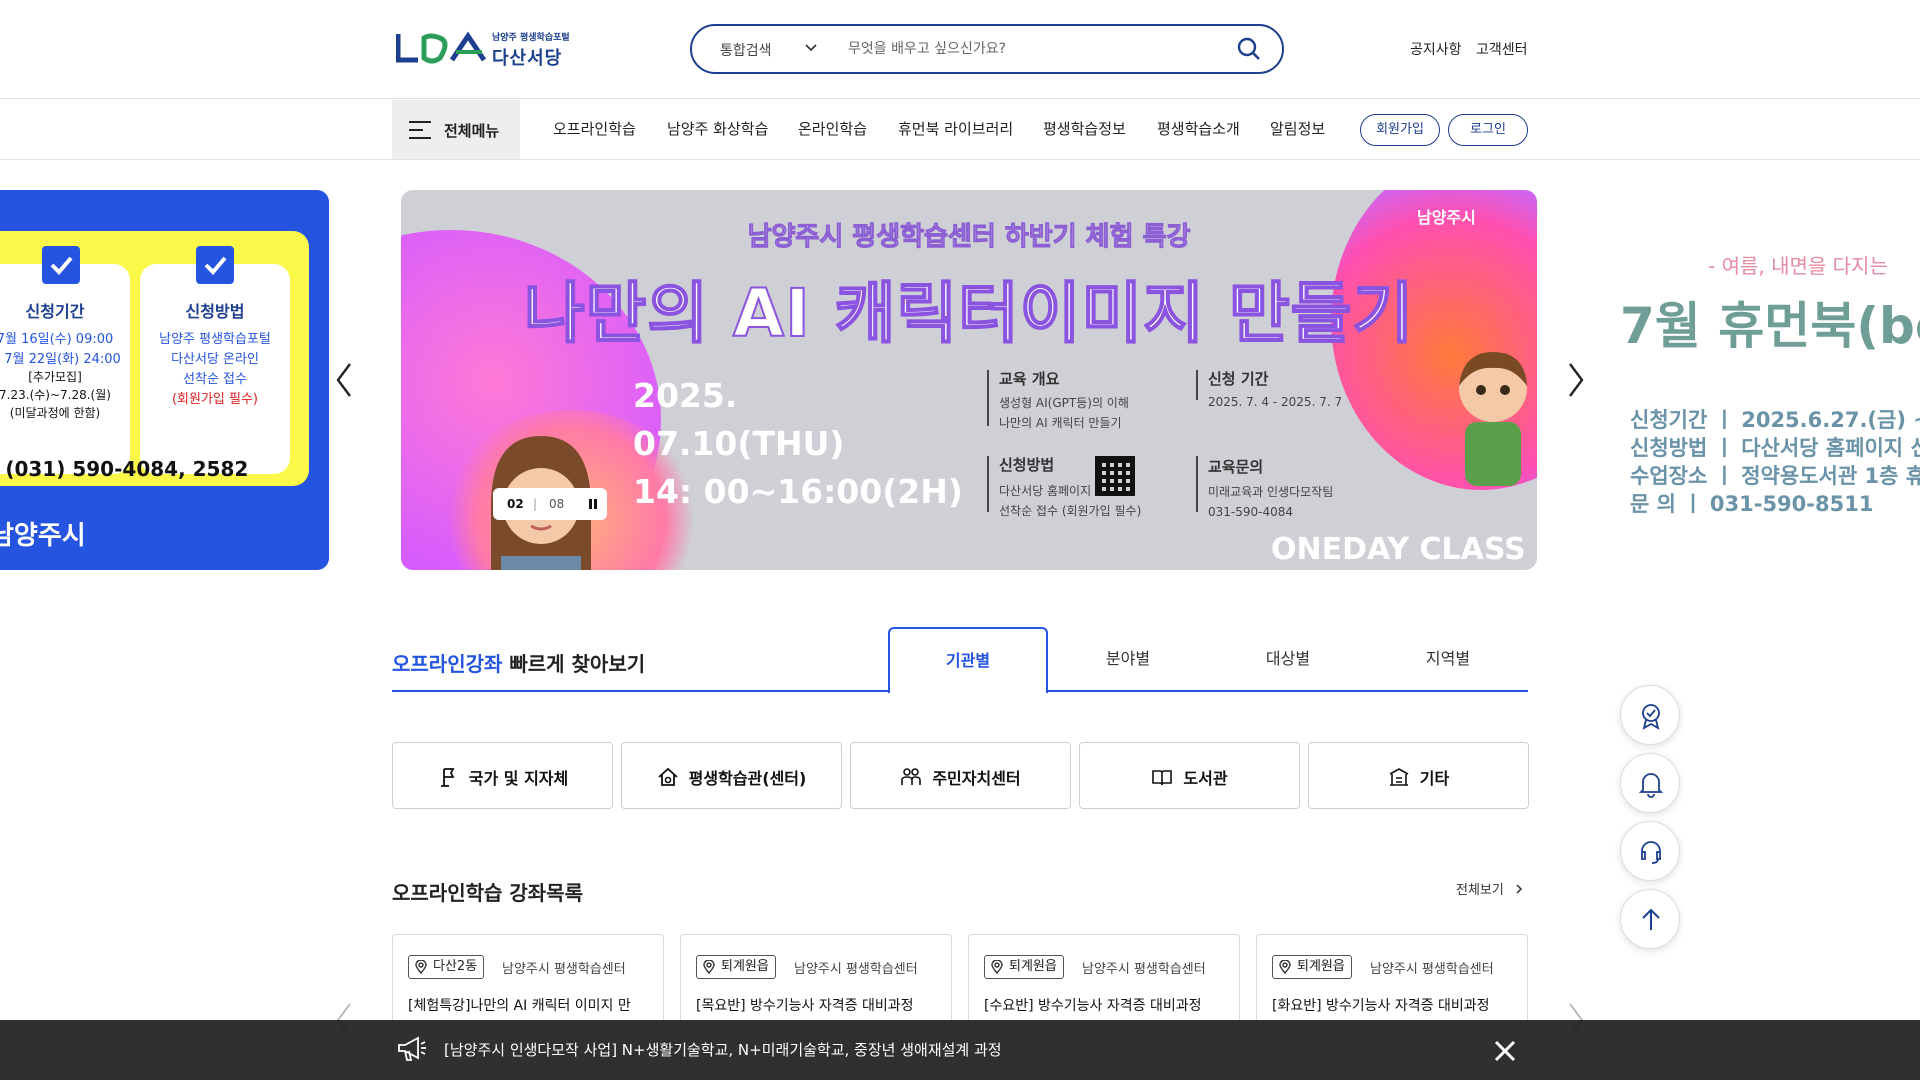 The width and height of the screenshot is (1920, 1080). I want to click on notice-link: 공지사항, so click(1436, 49).